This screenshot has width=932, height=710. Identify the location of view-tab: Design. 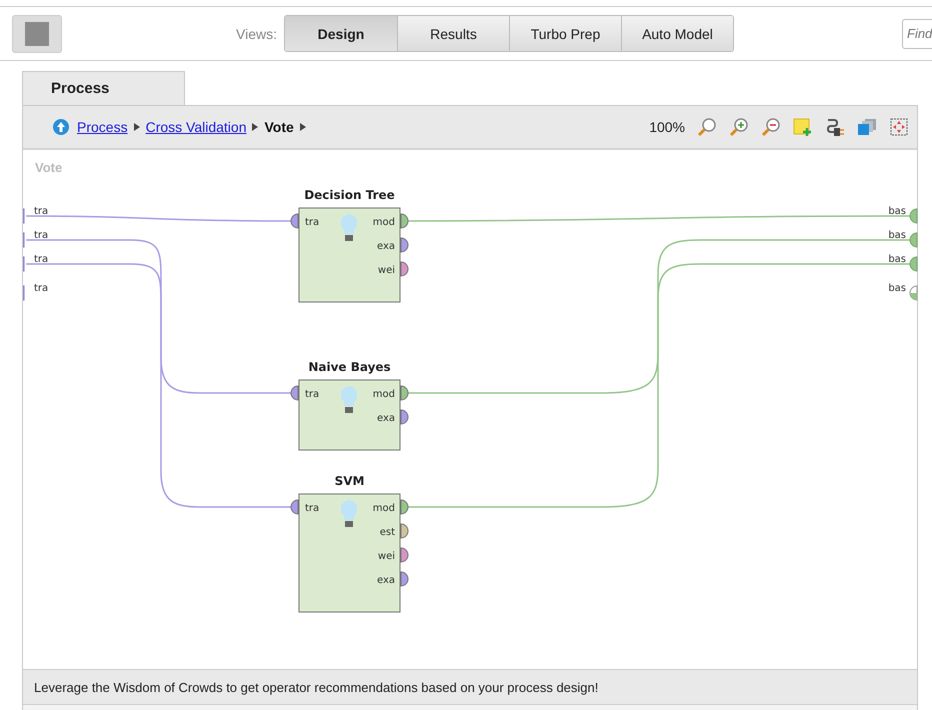
(340, 33).